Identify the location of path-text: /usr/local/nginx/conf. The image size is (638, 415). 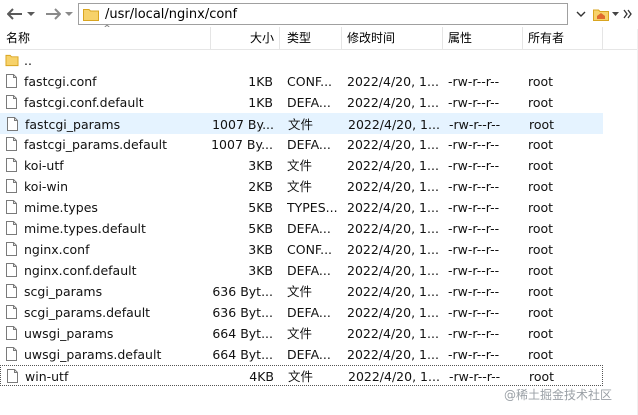
(171, 14).